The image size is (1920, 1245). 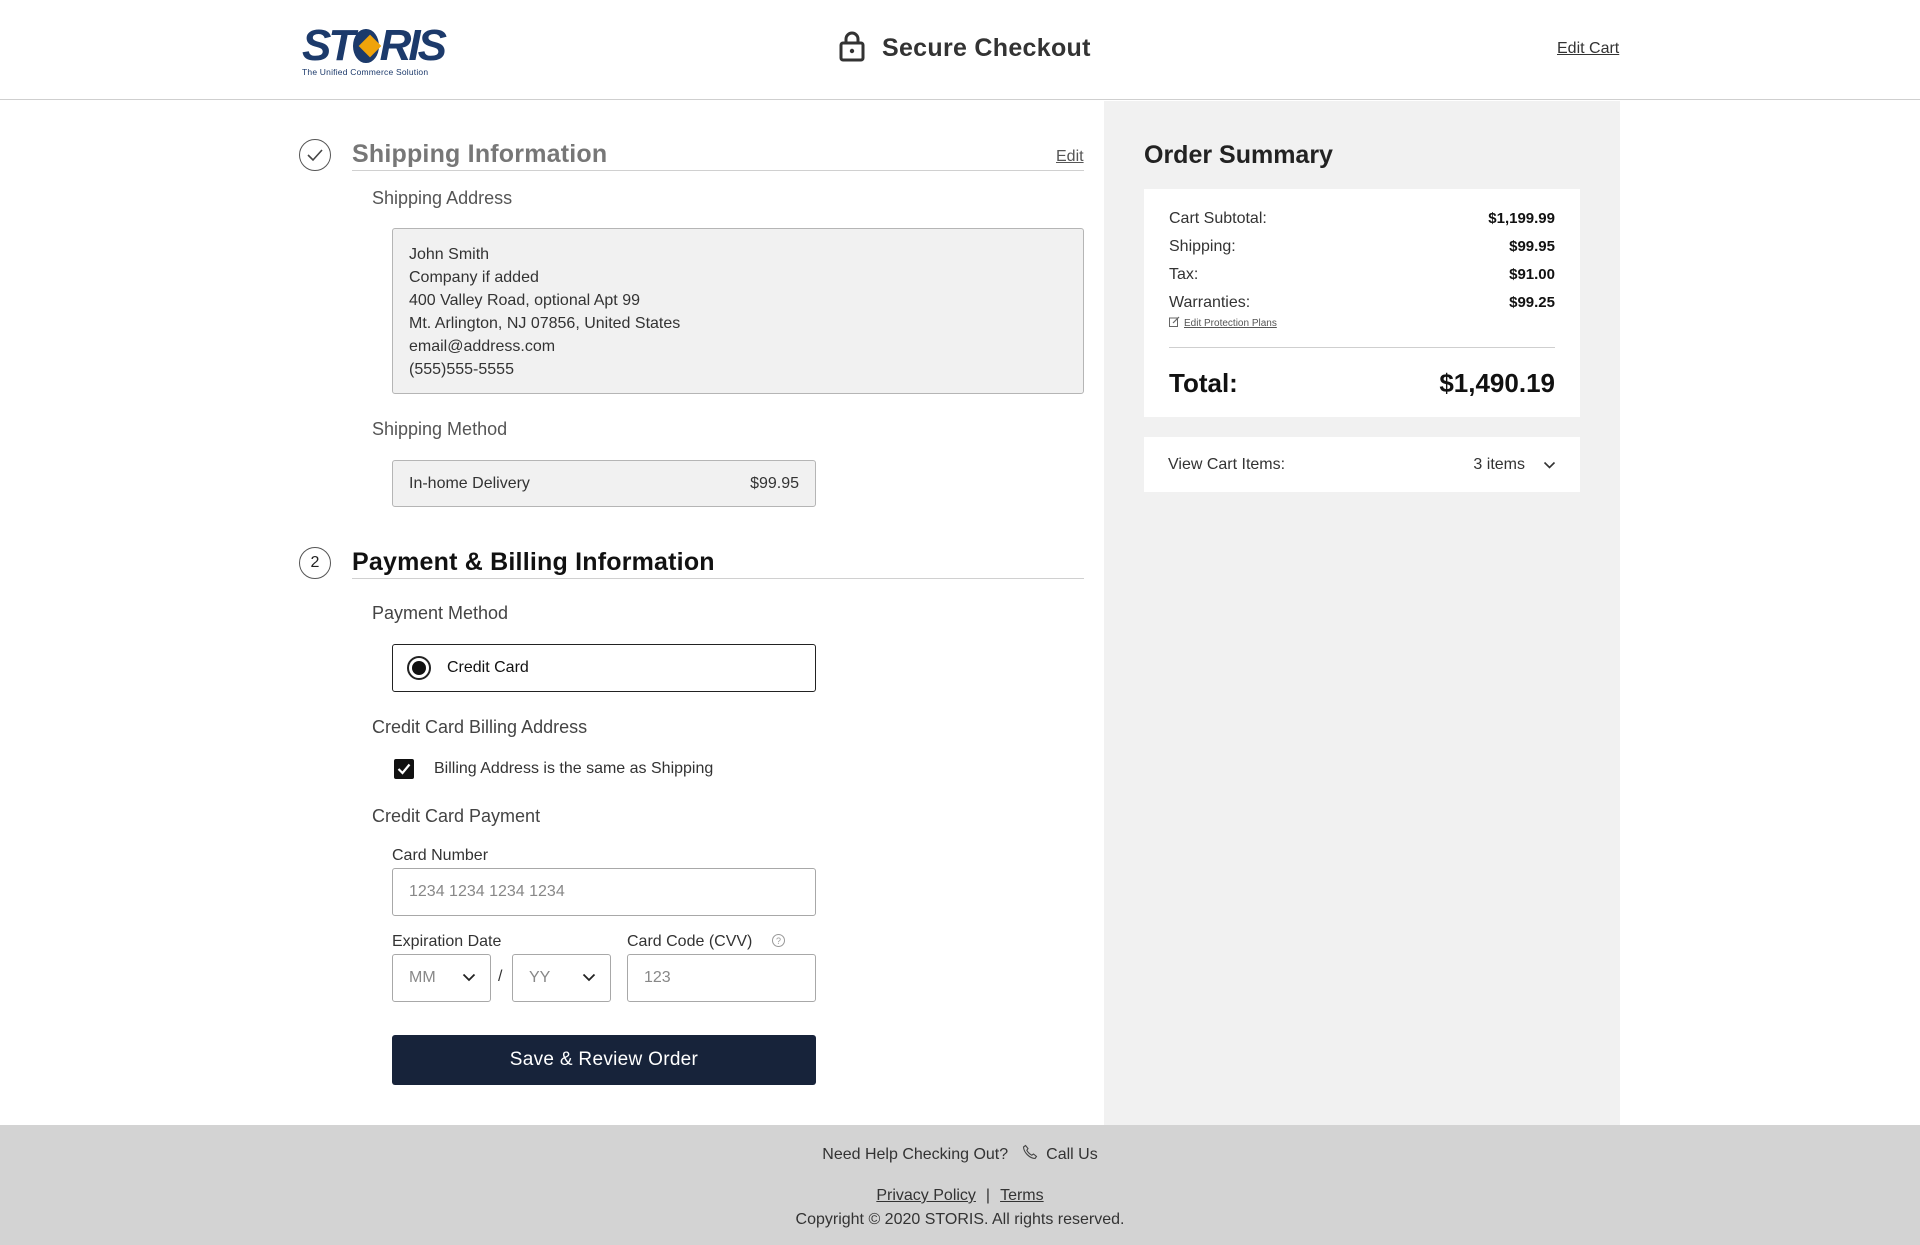 What do you see at coordinates (1362, 347) in the screenshot?
I see `summary-divider` at bounding box center [1362, 347].